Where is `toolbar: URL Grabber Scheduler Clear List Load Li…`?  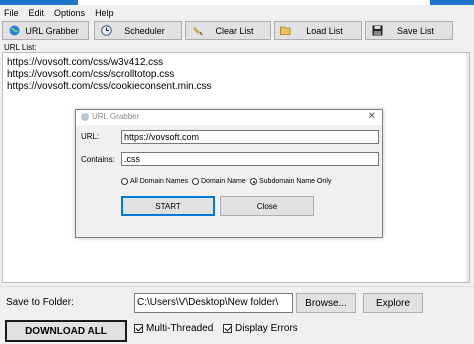
toolbar: URL Grabber Scheduler Clear List Load Li… is located at coordinates (237, 31).